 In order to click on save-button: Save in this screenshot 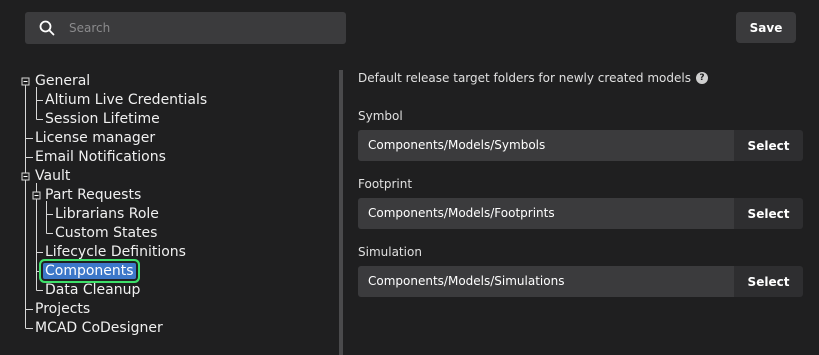, I will do `click(766, 27)`.